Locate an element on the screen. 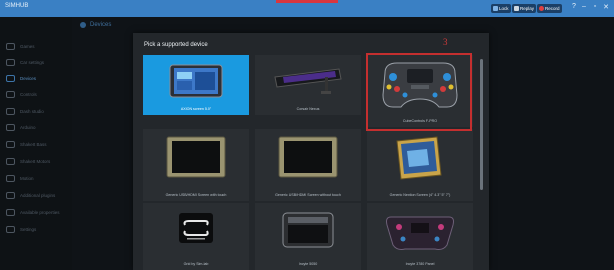  replay-icon is located at coordinates (516, 8).